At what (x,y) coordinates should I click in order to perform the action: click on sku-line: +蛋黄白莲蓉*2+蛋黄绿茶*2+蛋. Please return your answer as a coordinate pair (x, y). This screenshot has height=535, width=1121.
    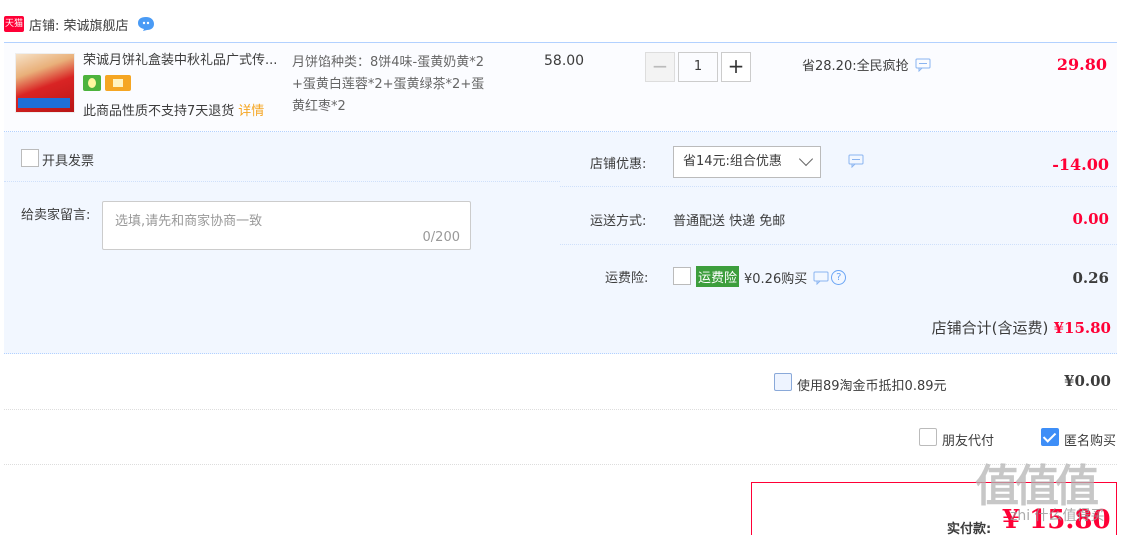
    Looking at the image, I should click on (388, 84).